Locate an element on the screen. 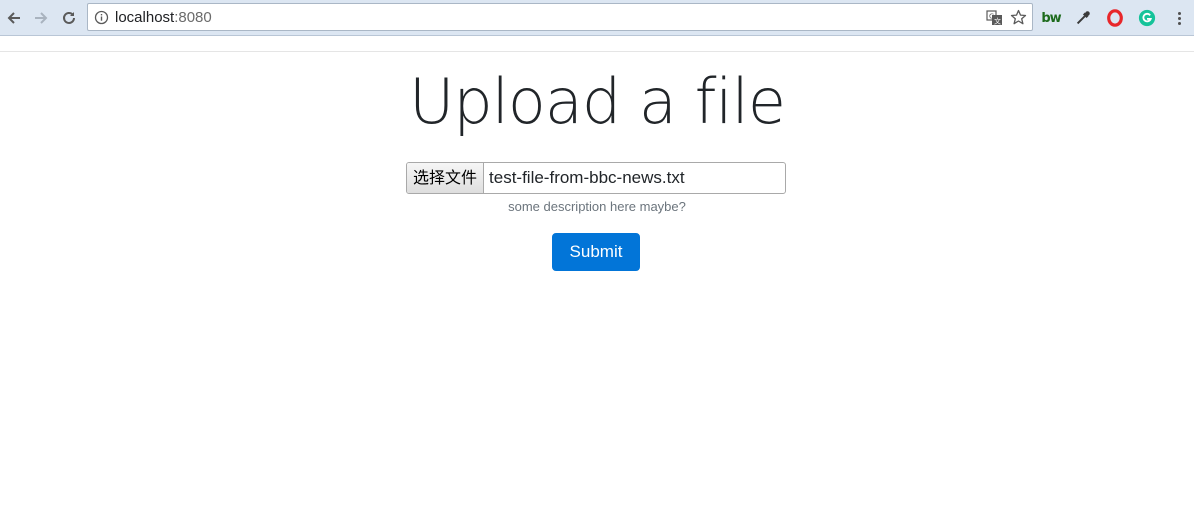 This screenshot has height=512, width=1194. opera-icon is located at coordinates (1115, 18).